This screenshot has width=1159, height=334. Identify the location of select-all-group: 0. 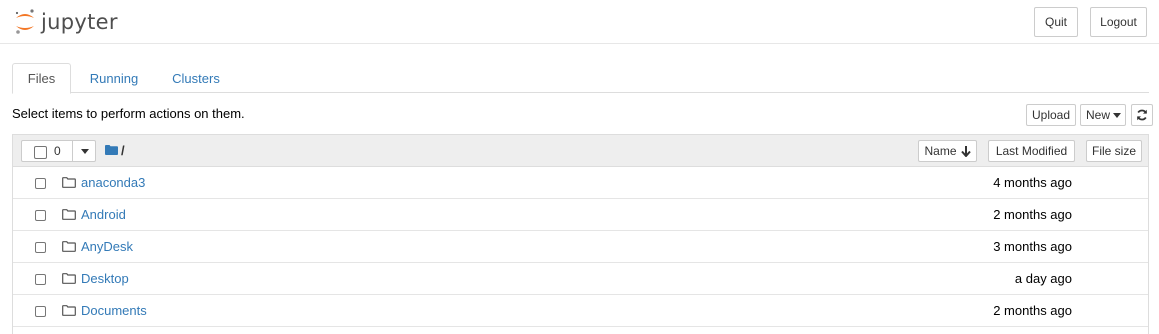
(58, 151).